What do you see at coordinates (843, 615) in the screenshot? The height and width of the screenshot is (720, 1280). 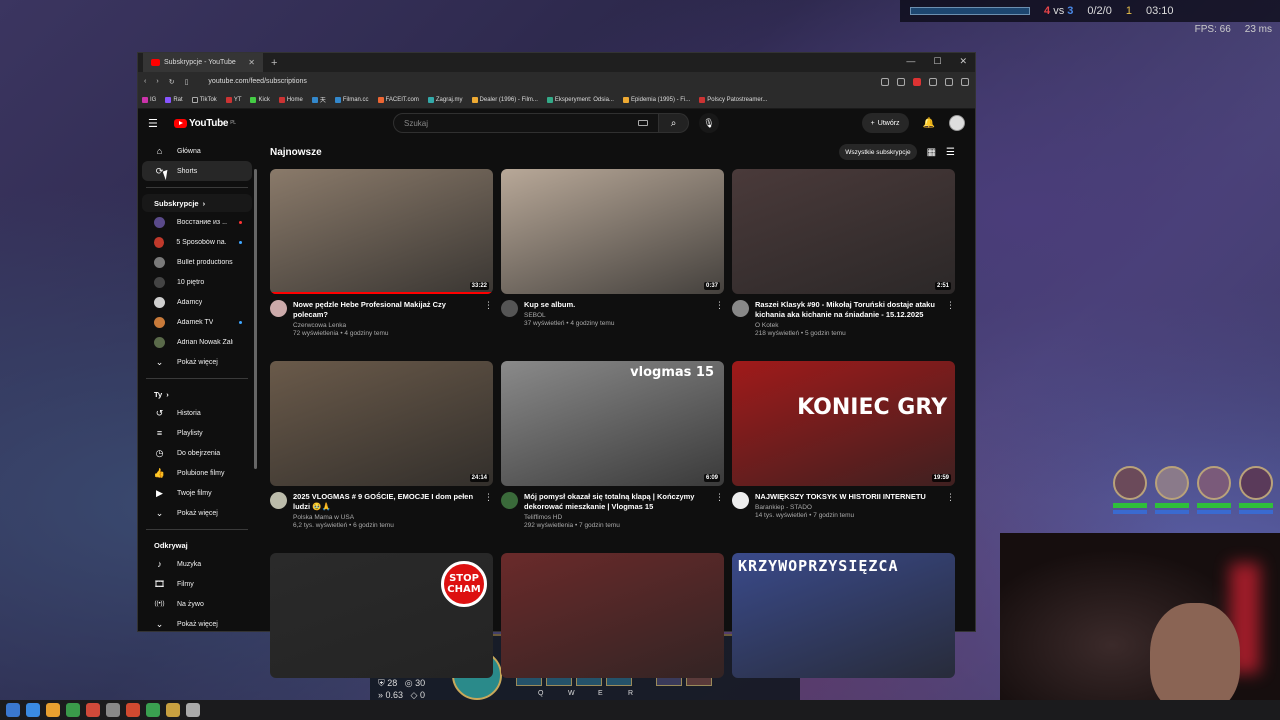 I see `video-thumbnail: KRZYWOPRZYSIĘZCA` at bounding box center [843, 615].